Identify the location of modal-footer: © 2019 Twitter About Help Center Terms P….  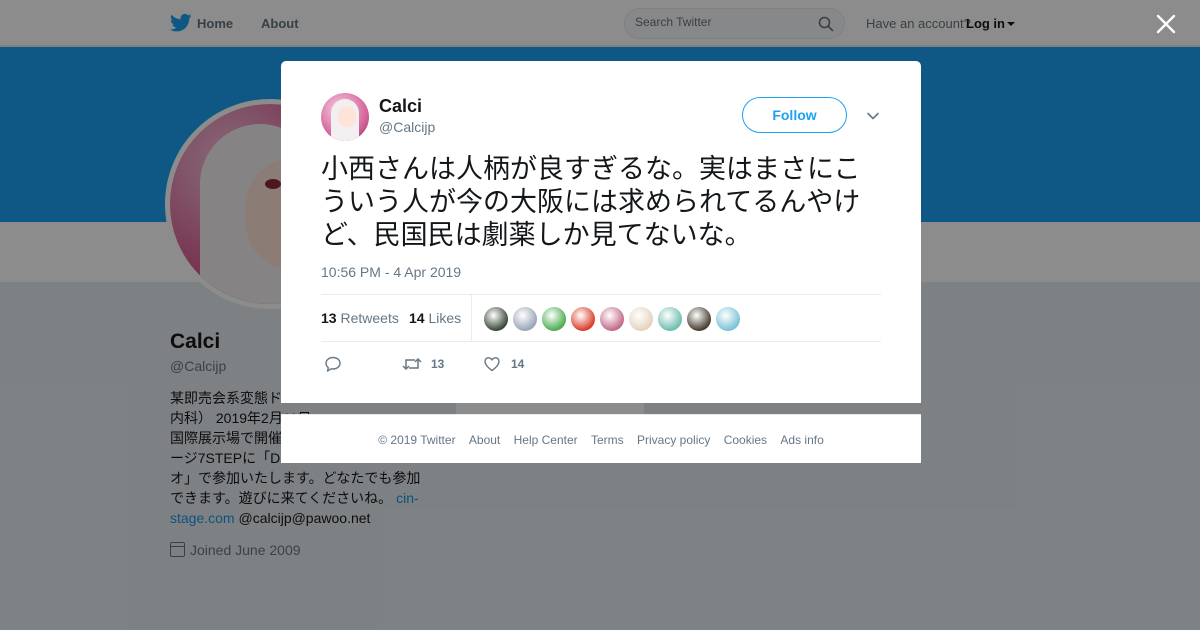
(601, 438).